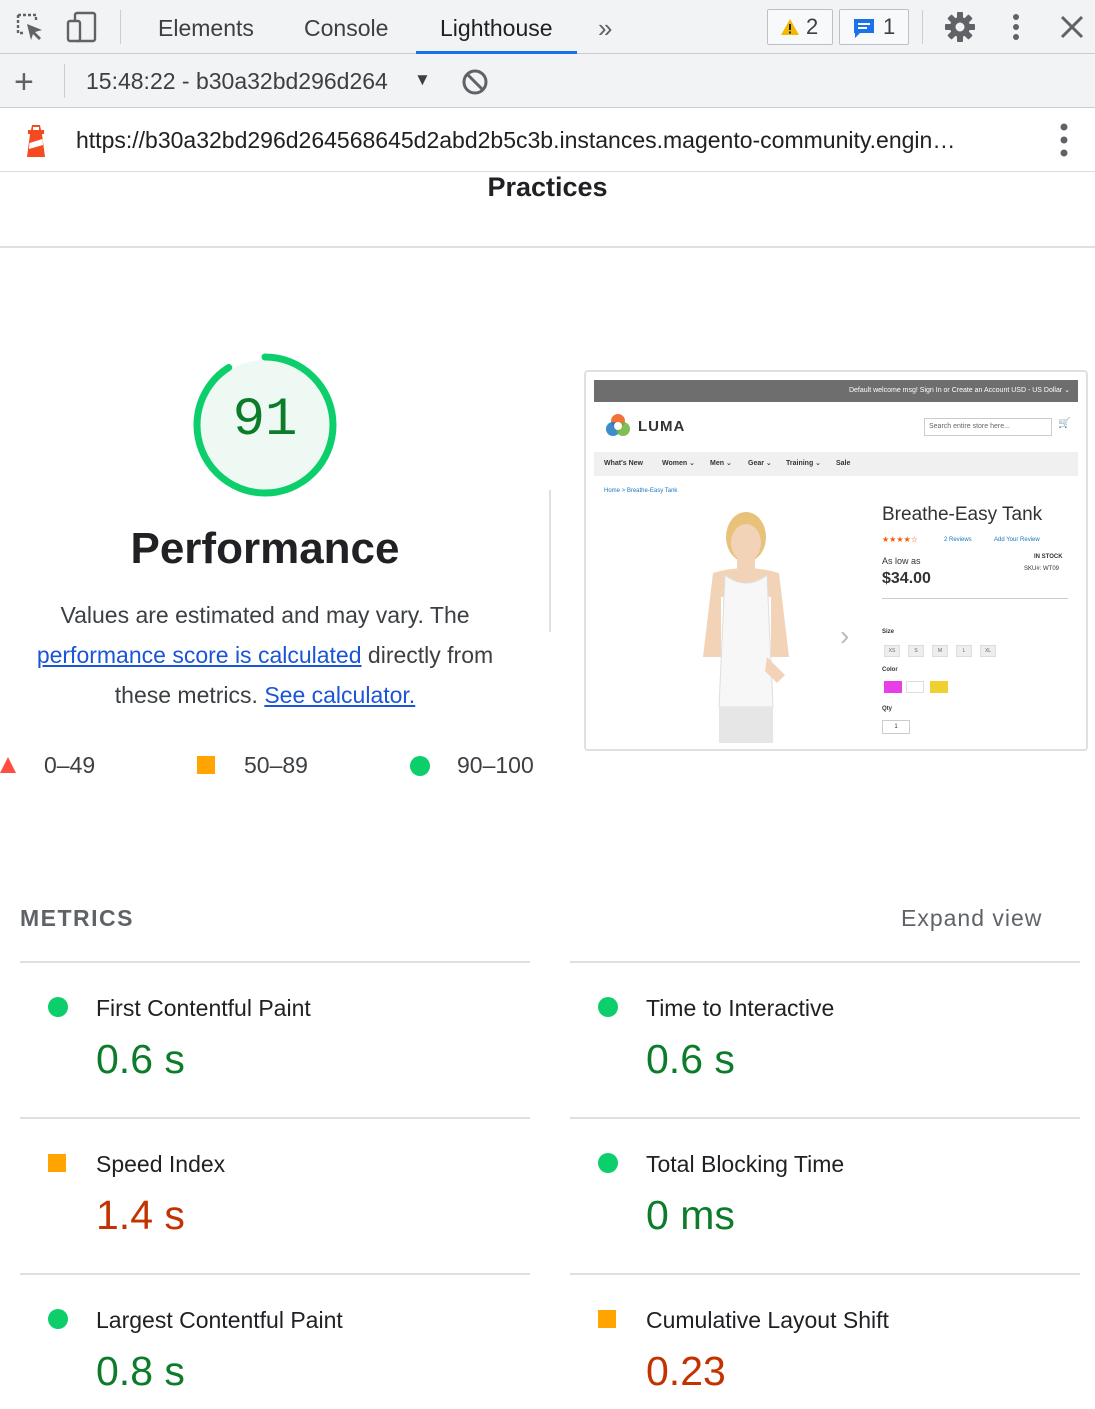 The height and width of the screenshot is (1409, 1095). What do you see at coordinates (206, 27) in the screenshot?
I see `tab-elements: Elements` at bounding box center [206, 27].